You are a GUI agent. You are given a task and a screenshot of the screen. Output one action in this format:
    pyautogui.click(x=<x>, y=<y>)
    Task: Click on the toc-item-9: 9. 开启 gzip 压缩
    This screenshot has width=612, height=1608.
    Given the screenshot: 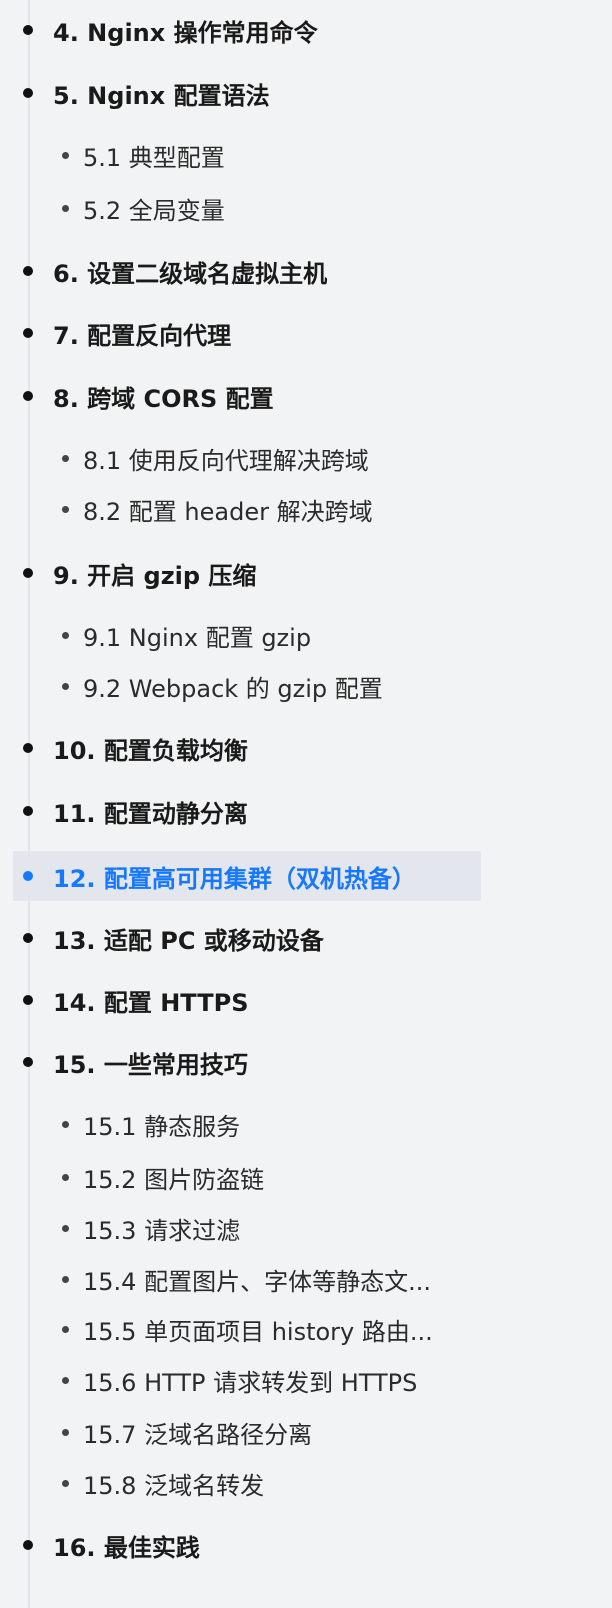 What is the action you would take?
    pyautogui.click(x=260, y=573)
    